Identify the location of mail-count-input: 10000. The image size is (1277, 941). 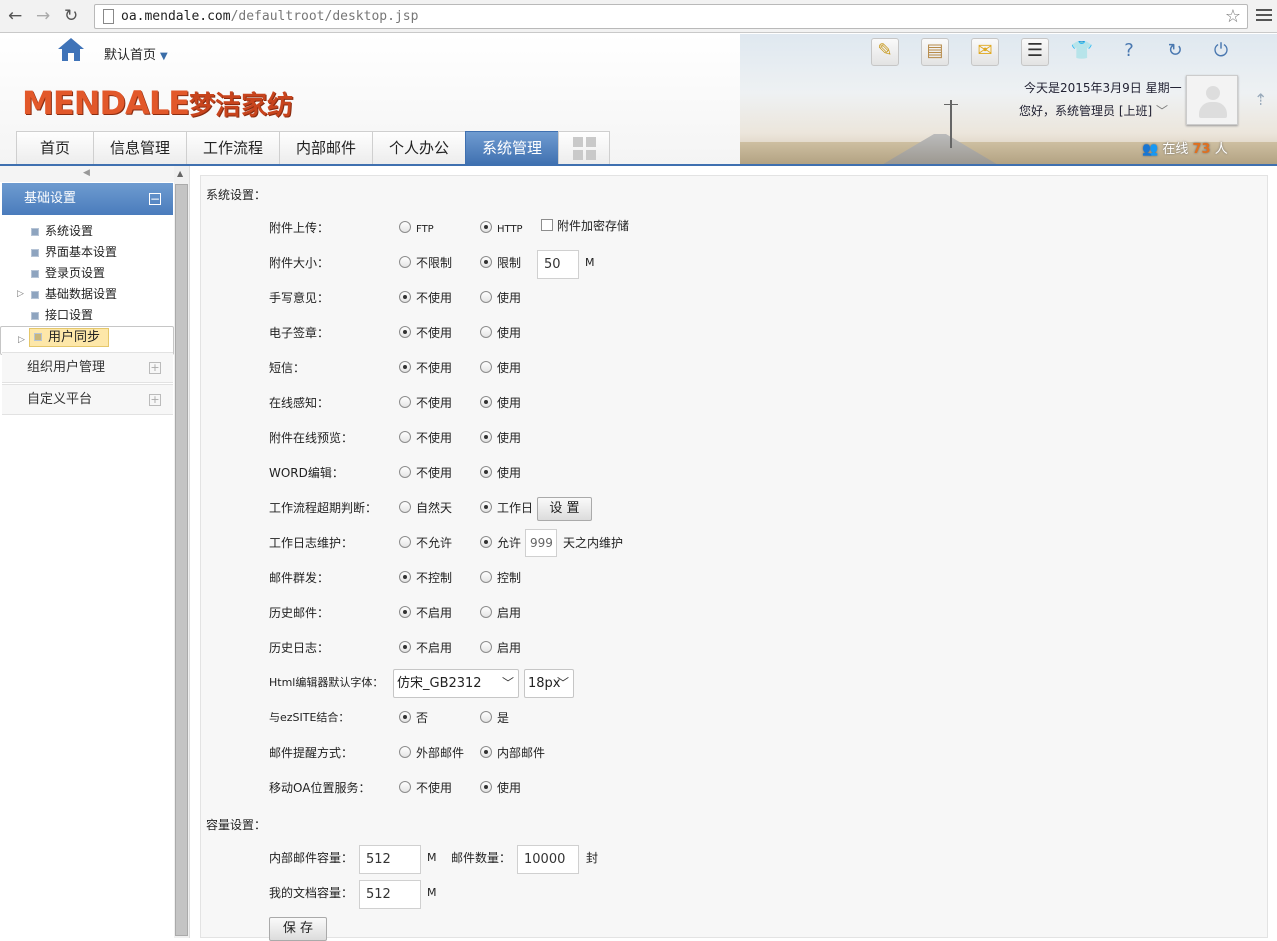
(548, 859).